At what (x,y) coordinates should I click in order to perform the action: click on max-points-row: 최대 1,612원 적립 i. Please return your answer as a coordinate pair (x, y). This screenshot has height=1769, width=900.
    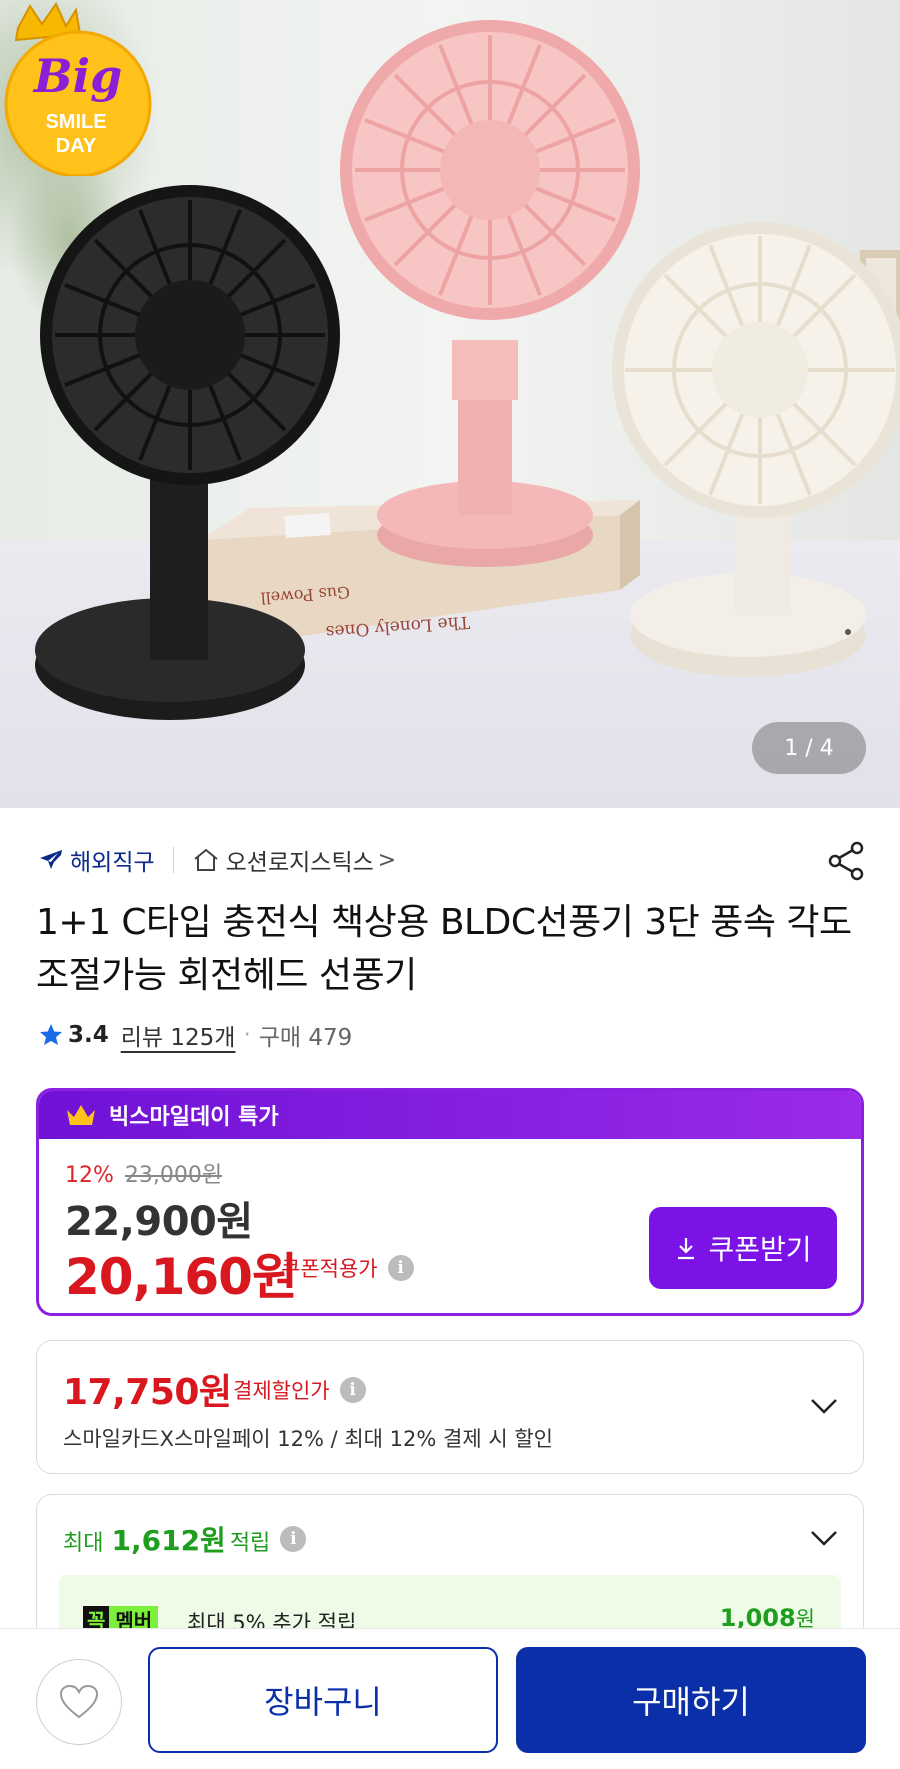
    Looking at the image, I should click on (185, 1539).